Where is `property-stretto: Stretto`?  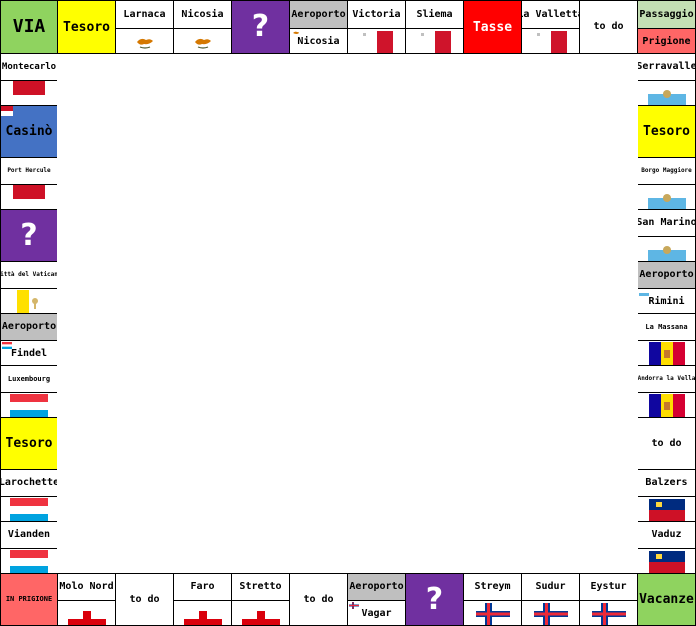 property-stretto: Stretto is located at coordinates (260, 599).